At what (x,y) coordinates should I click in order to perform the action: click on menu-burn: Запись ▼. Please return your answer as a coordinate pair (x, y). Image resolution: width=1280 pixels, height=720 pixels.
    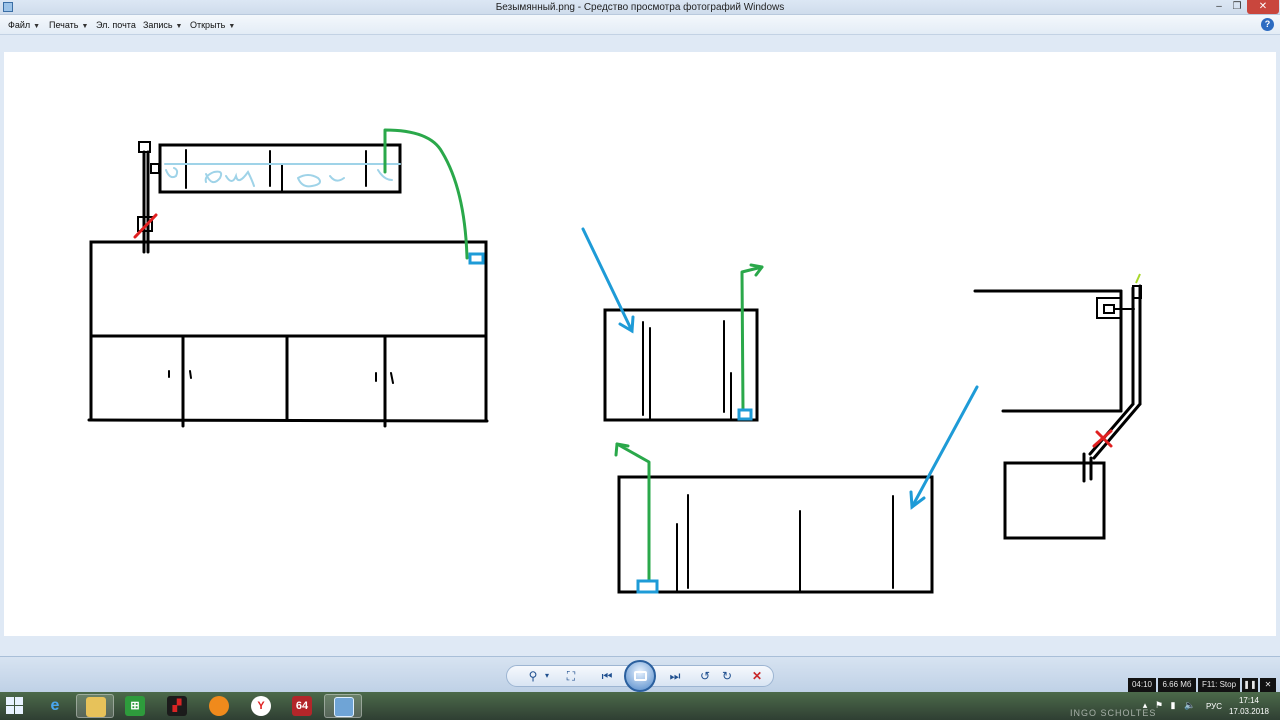
    Looking at the image, I should click on (162, 25).